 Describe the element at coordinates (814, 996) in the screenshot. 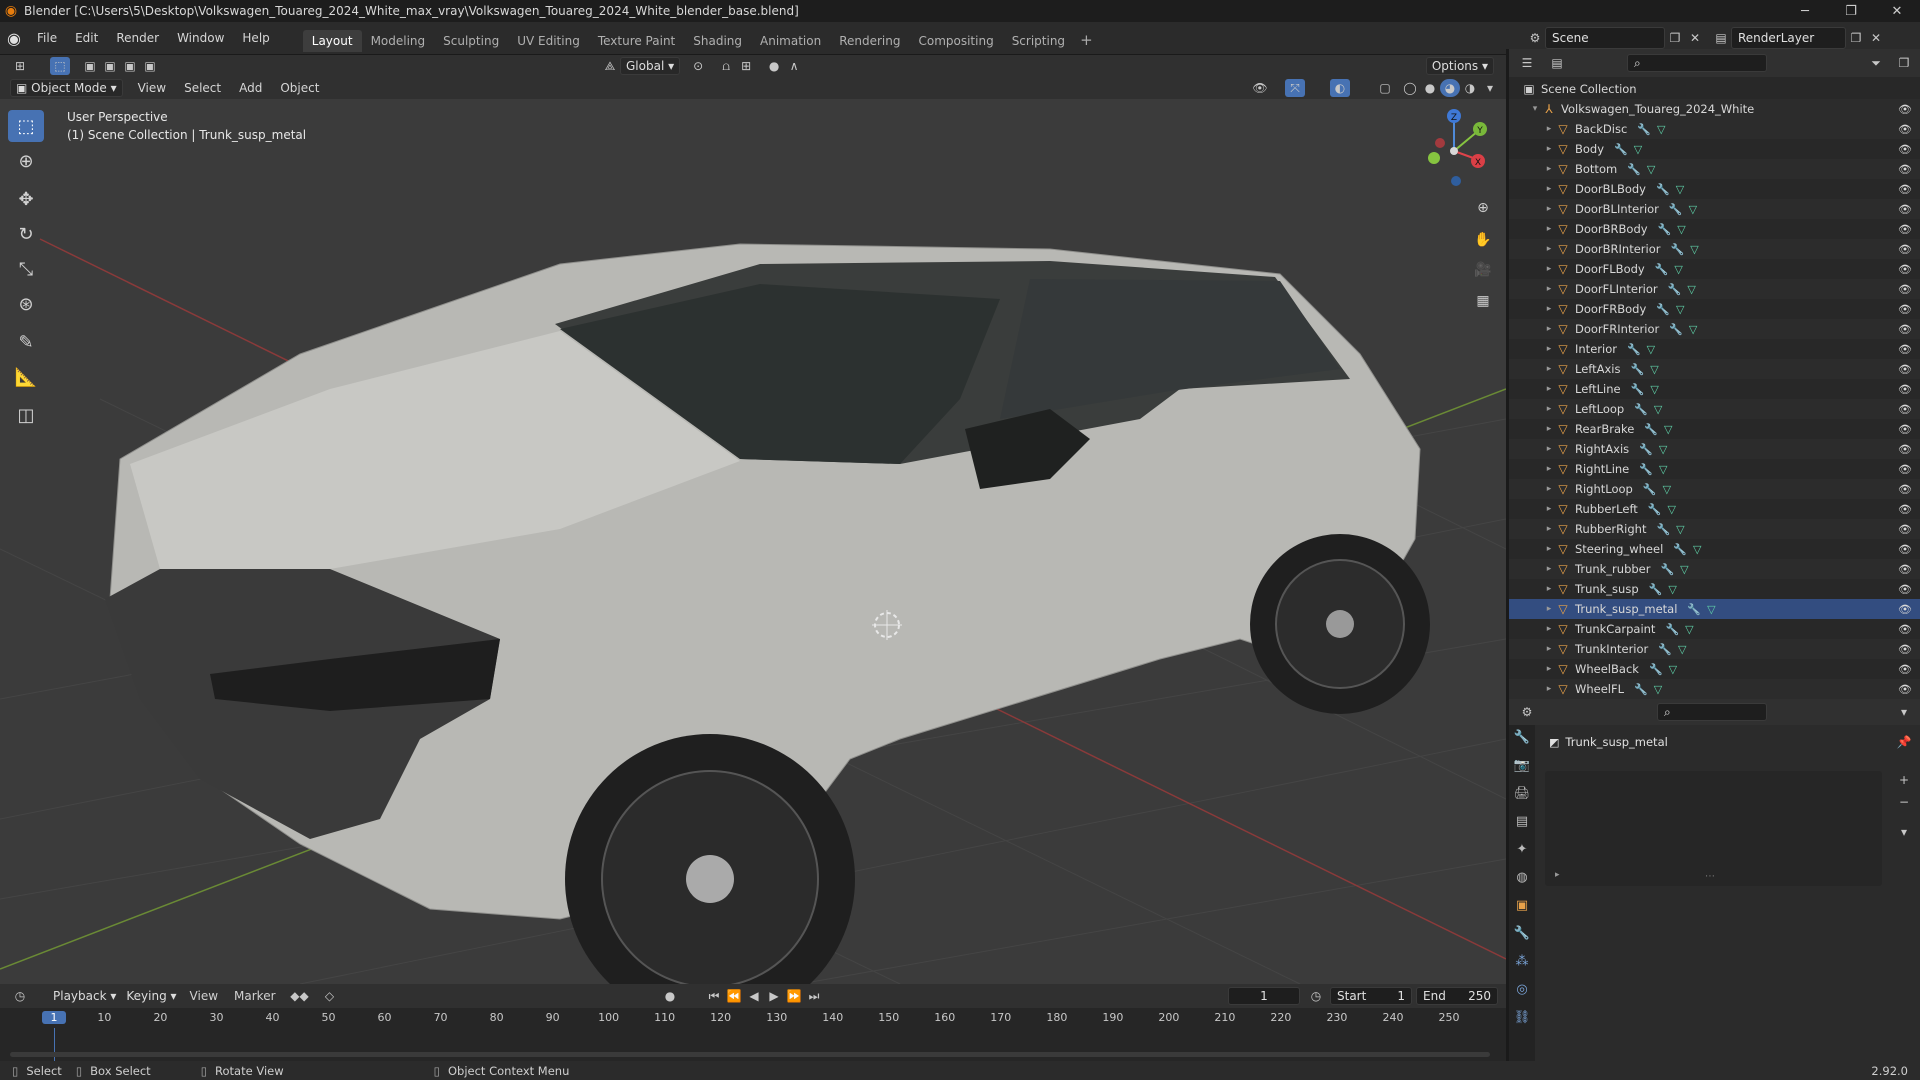

I see `jump-end-icon: ⏭` at that location.